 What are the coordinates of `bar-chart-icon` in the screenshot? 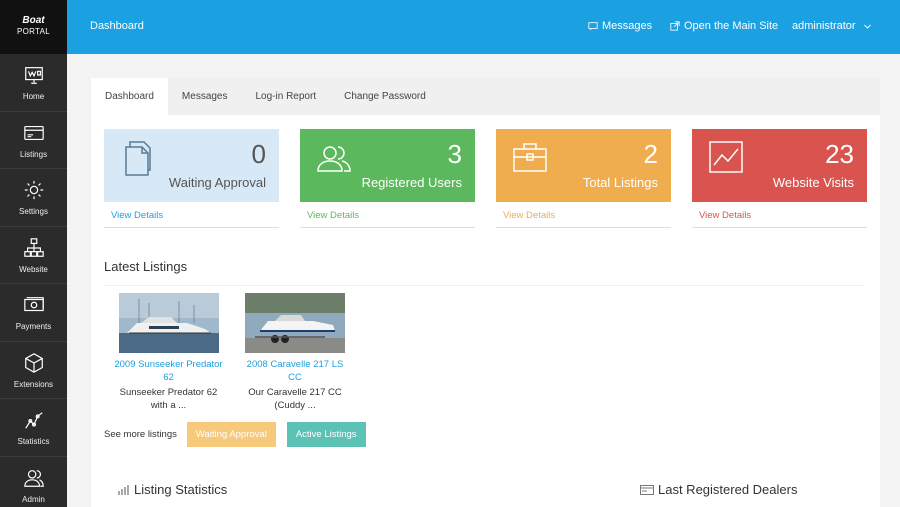 It's located at (123, 489).